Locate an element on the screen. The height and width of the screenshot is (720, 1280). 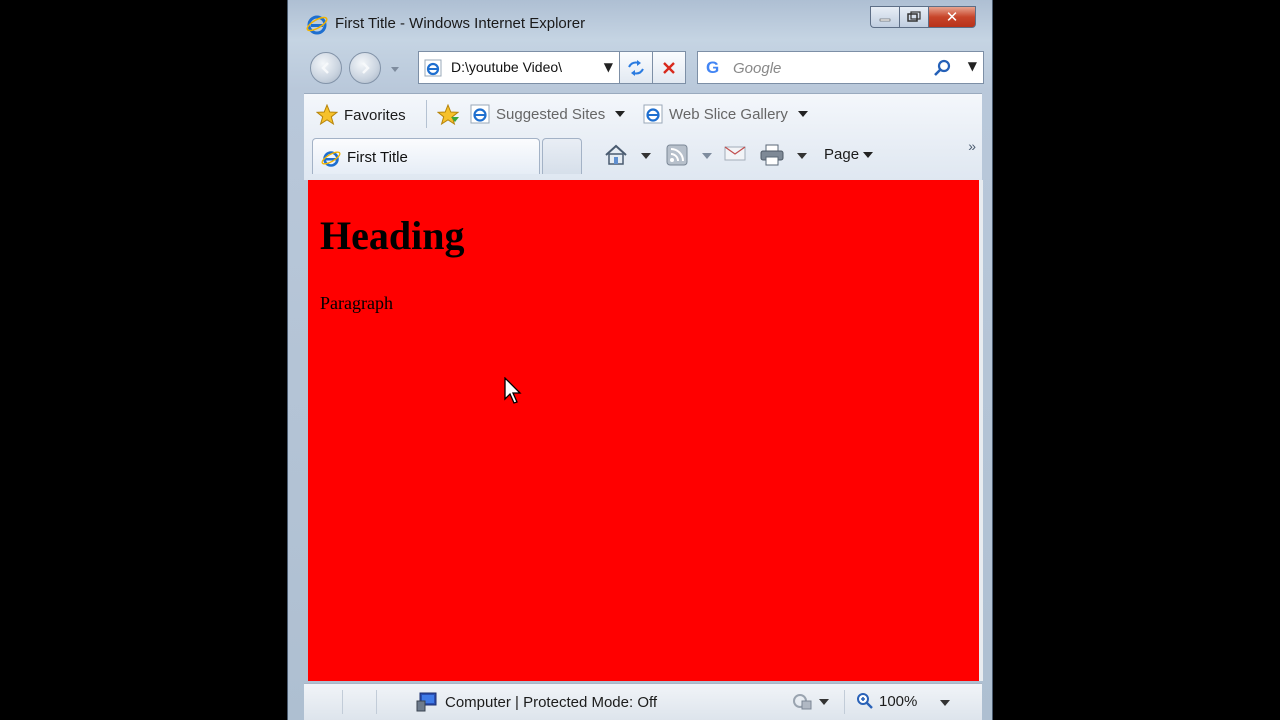
feeds-button is located at coordinates (677, 155).